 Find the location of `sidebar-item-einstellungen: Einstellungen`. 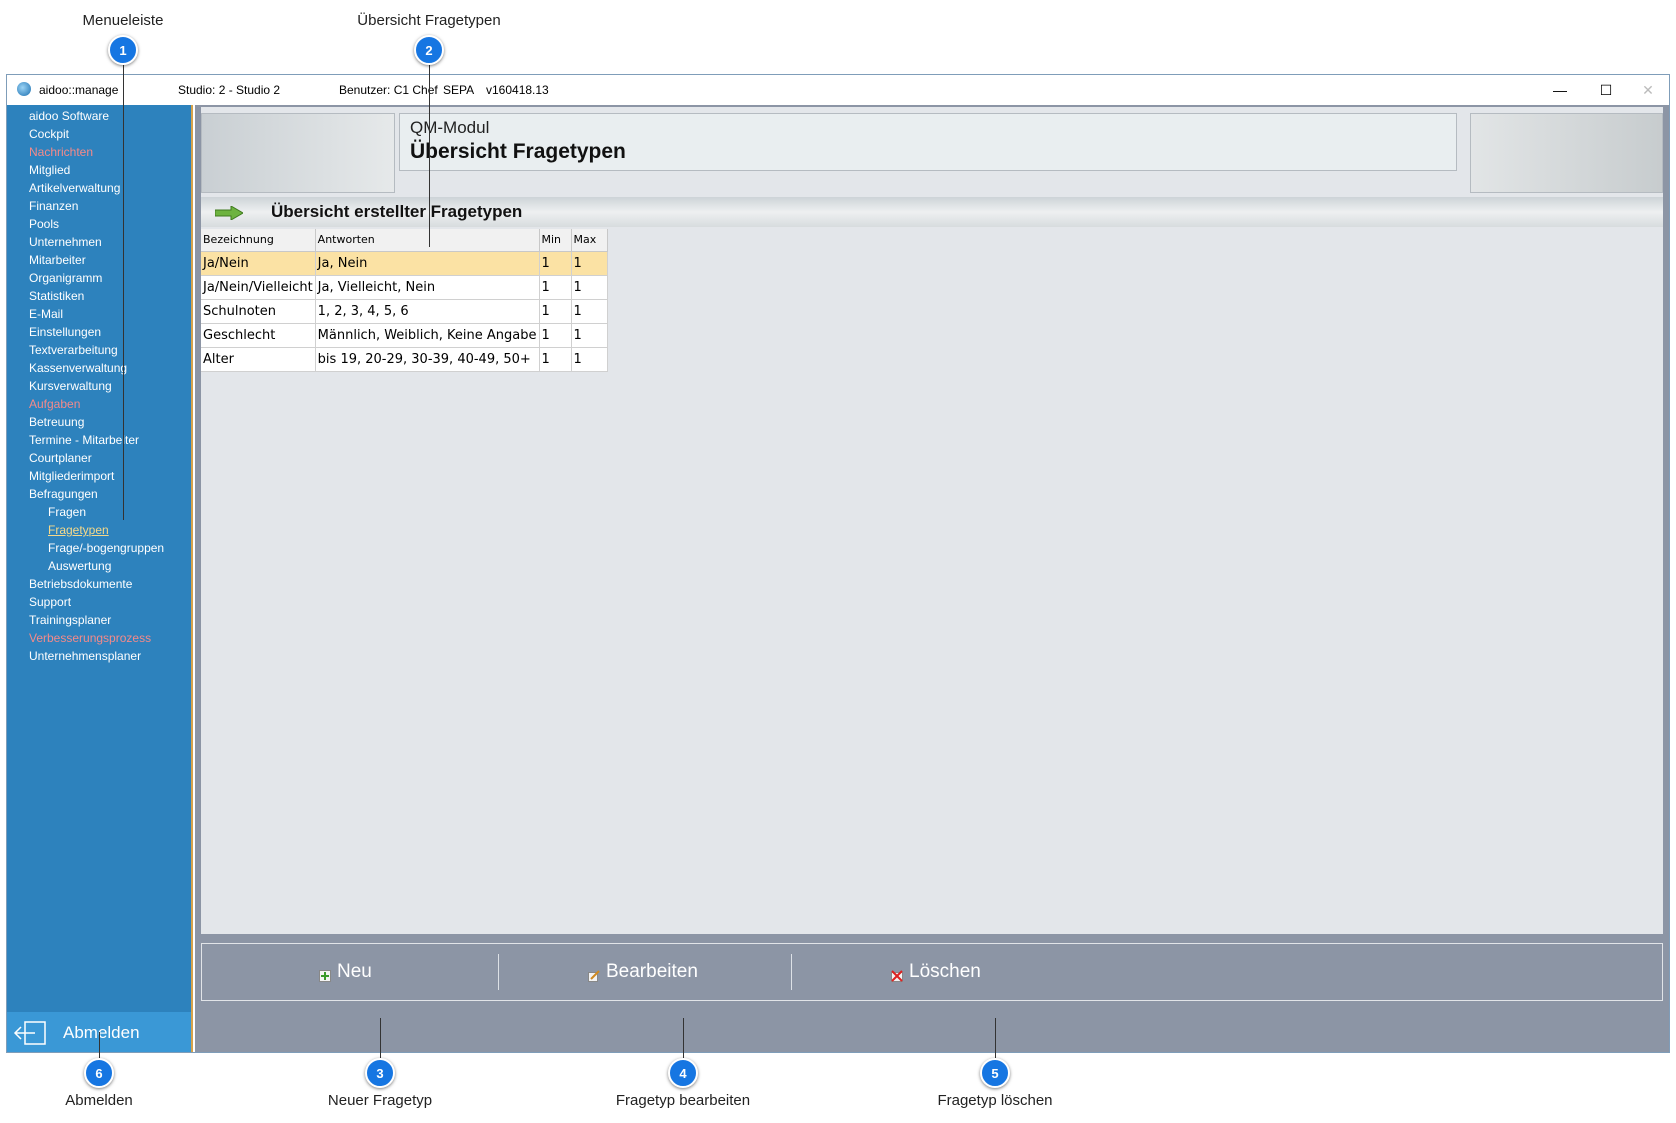

sidebar-item-einstellungen: Einstellungen is located at coordinates (96, 332).